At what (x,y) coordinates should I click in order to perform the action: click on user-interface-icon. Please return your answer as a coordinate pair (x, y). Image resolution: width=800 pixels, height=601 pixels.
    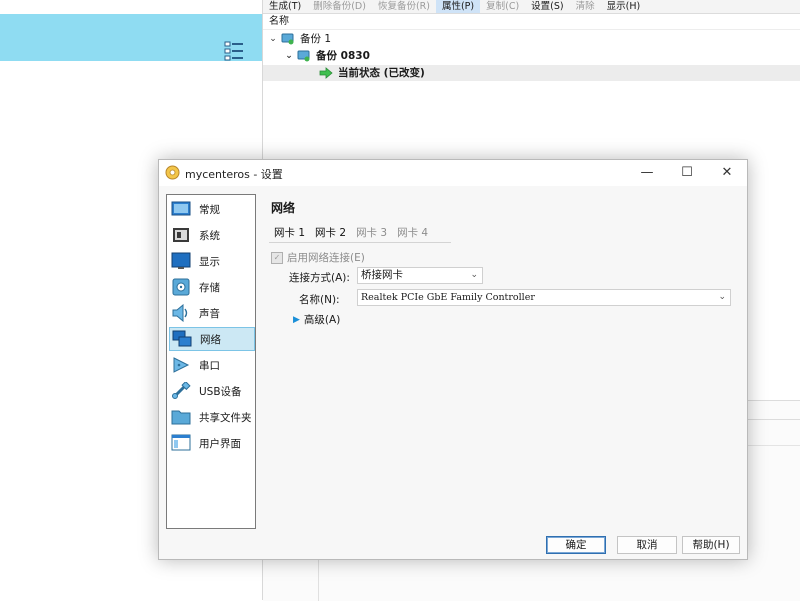
    Looking at the image, I should click on (181, 442).